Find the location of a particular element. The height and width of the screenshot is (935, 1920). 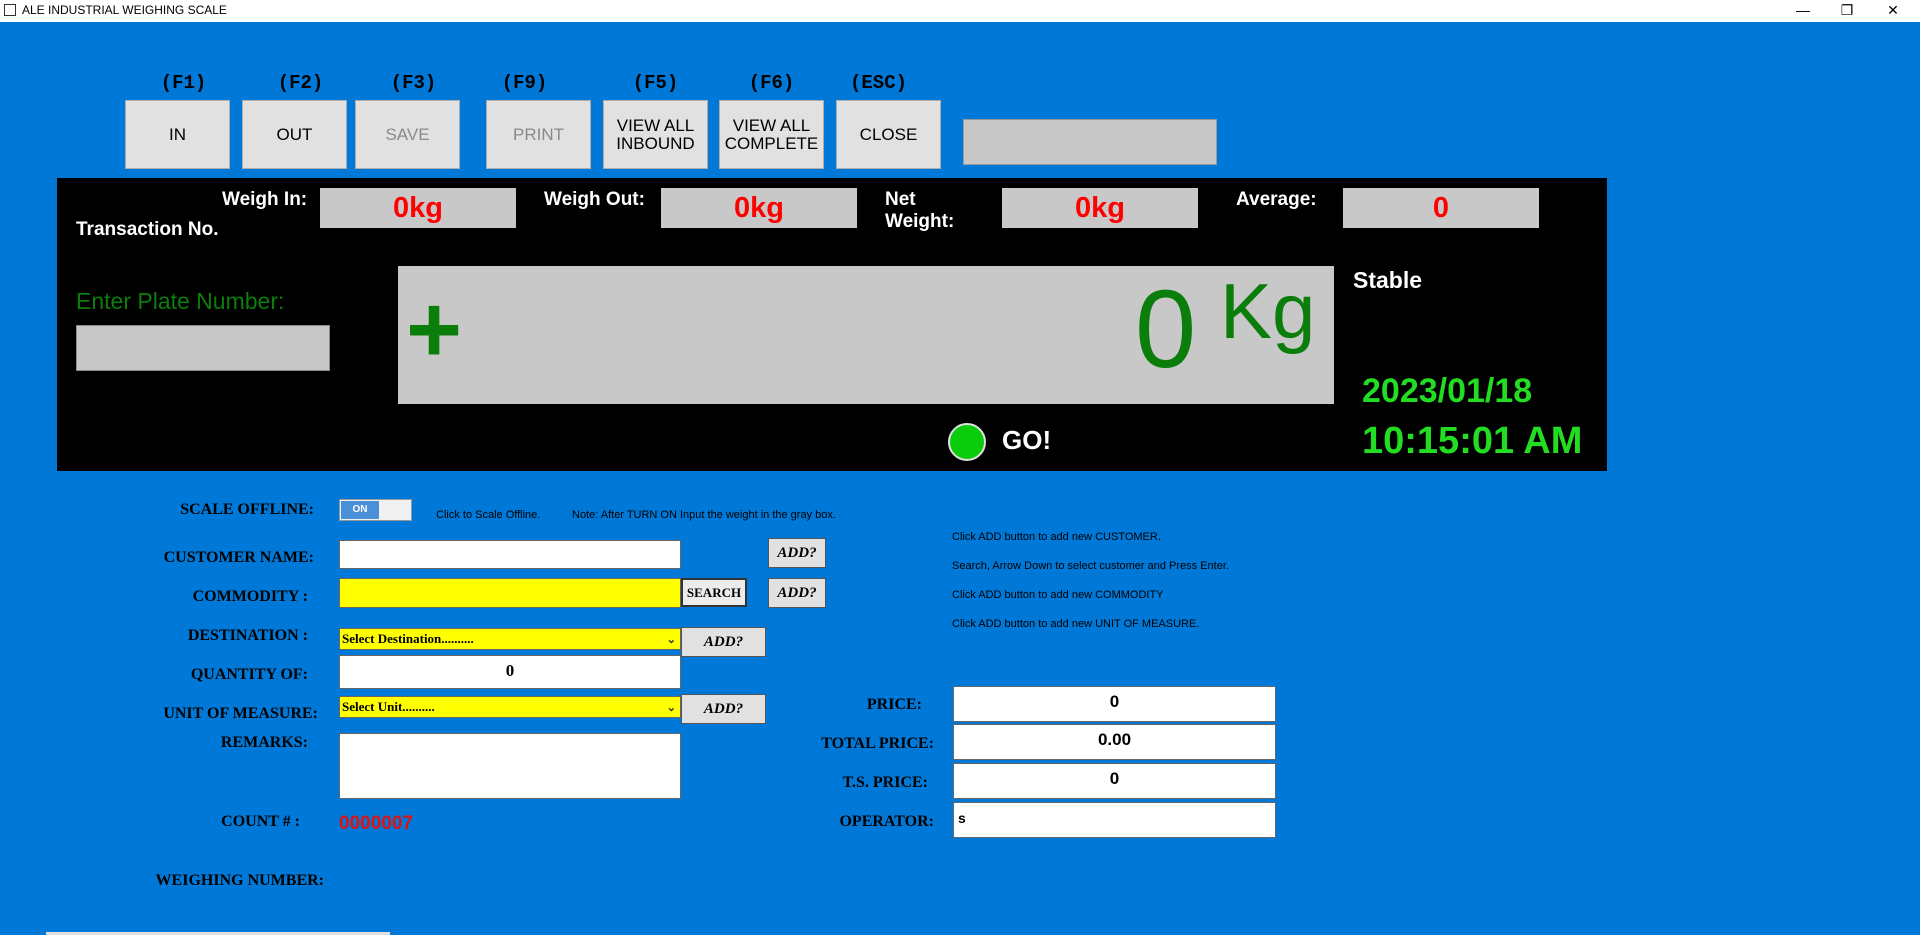

f5-key-label: (F5) is located at coordinates (655, 83).